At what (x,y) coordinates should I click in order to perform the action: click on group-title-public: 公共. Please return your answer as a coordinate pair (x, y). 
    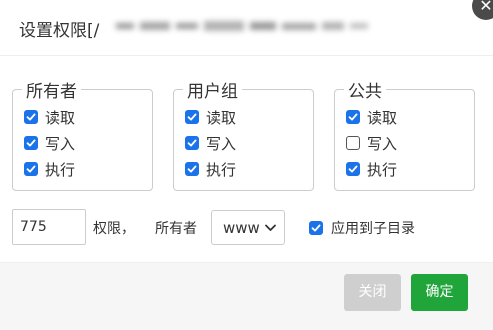
    Looking at the image, I should click on (365, 92).